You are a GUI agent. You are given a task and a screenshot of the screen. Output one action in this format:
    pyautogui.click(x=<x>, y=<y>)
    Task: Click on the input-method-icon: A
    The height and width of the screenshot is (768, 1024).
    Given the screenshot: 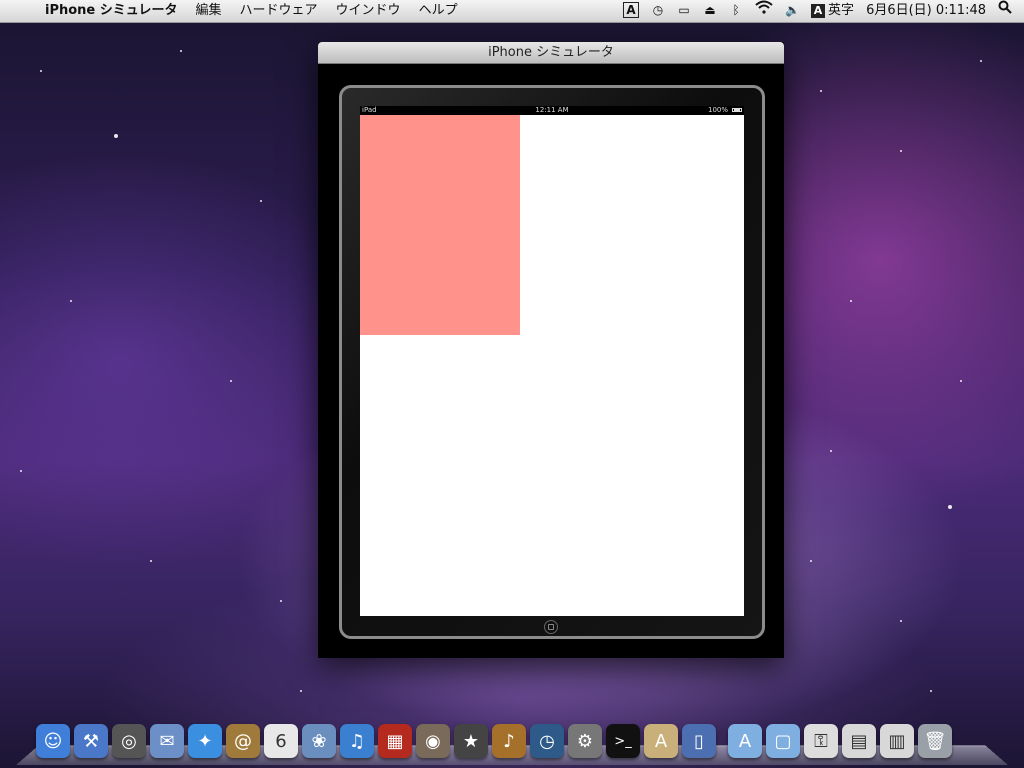 What is the action you would take?
    pyautogui.click(x=818, y=11)
    